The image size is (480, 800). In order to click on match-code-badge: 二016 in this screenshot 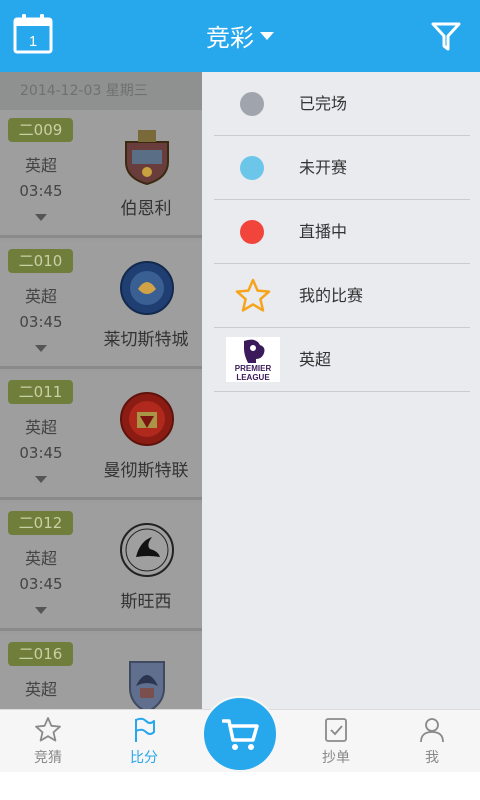, I will do `click(40, 654)`.